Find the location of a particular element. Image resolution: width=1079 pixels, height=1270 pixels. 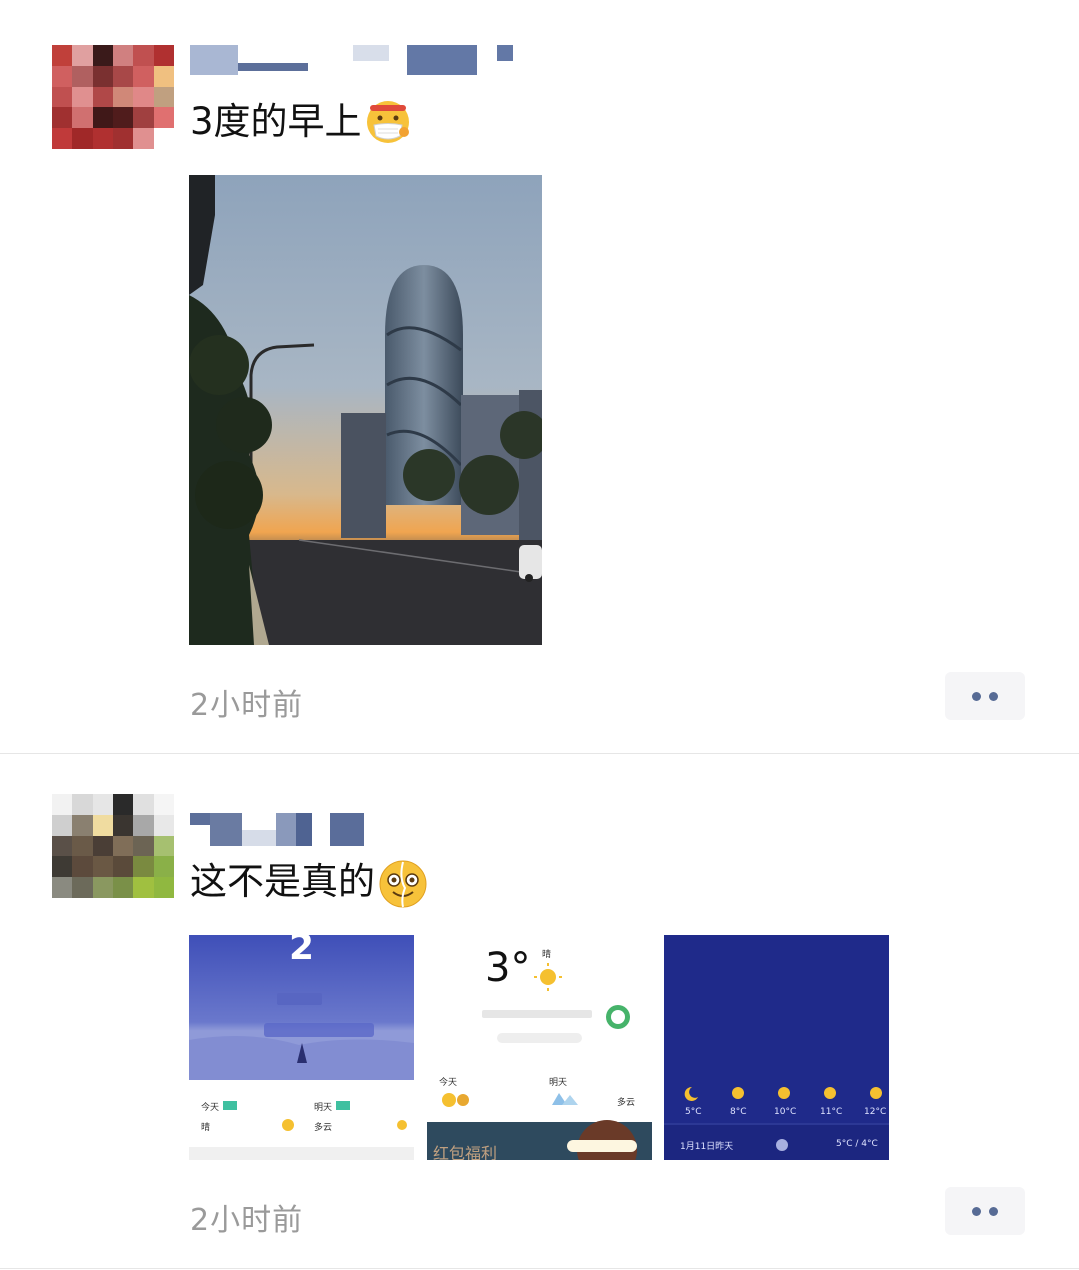

hour-temp: 11°C is located at coordinates (831, 1112).